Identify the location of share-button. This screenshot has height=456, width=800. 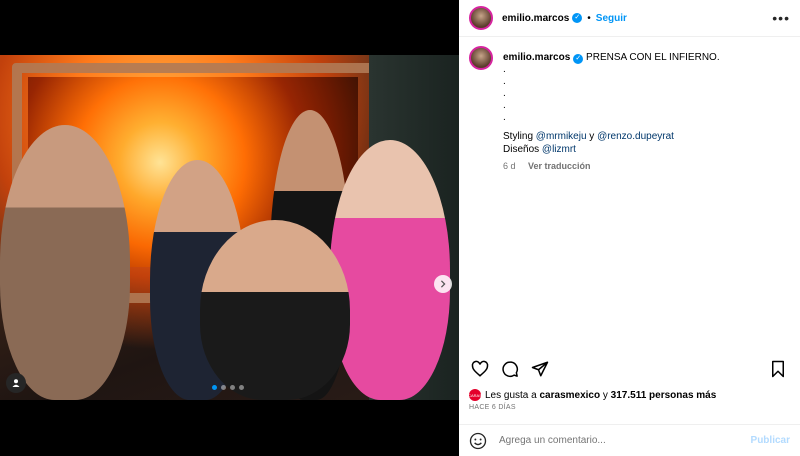
(540, 369).